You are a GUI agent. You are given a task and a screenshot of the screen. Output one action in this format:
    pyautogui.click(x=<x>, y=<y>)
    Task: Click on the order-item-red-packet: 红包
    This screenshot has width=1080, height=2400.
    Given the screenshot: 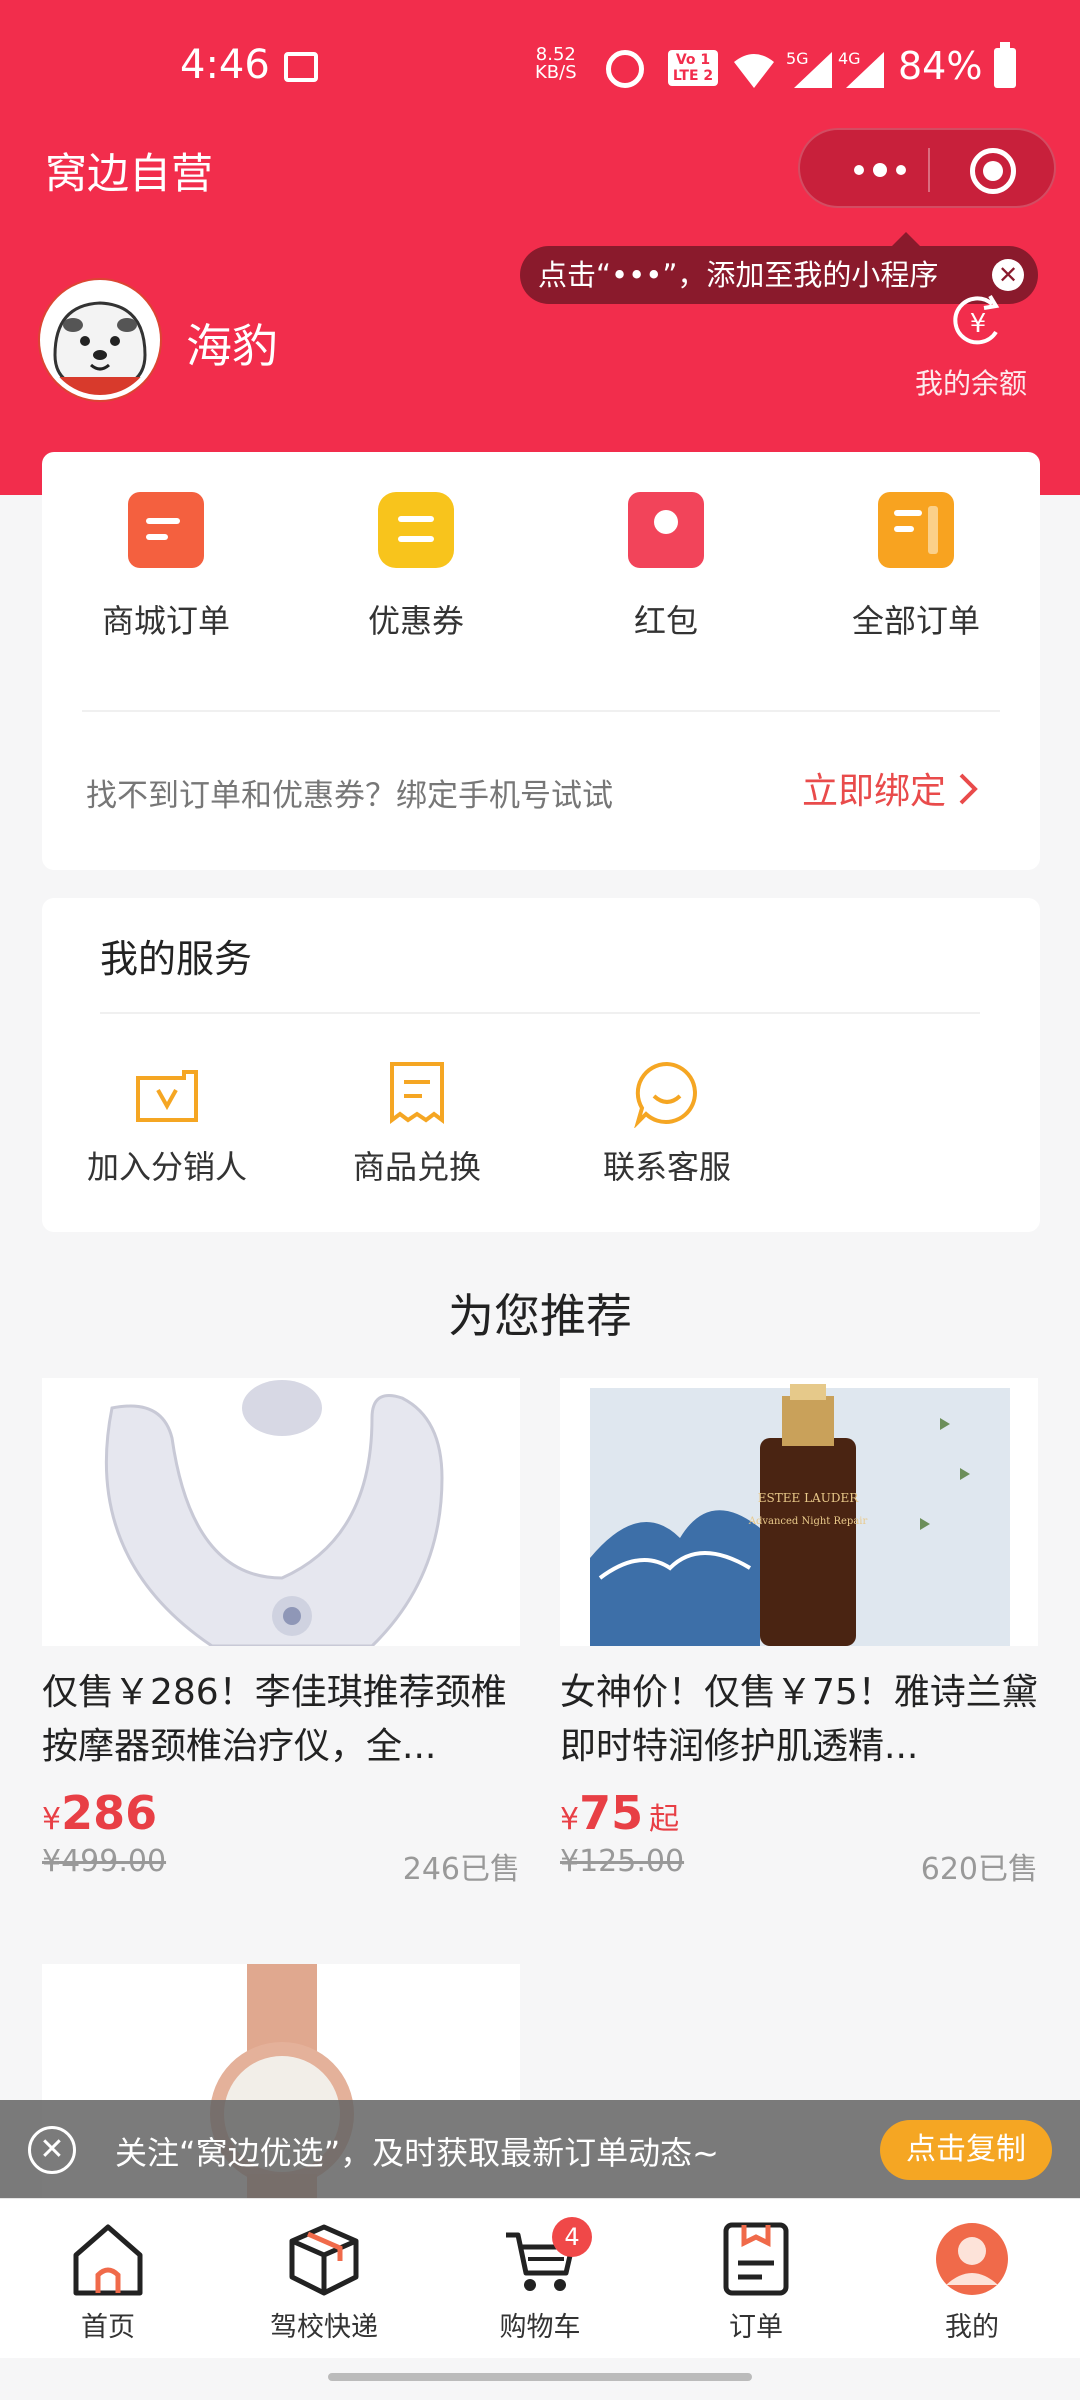 What is the action you would take?
    pyautogui.click(x=666, y=567)
    